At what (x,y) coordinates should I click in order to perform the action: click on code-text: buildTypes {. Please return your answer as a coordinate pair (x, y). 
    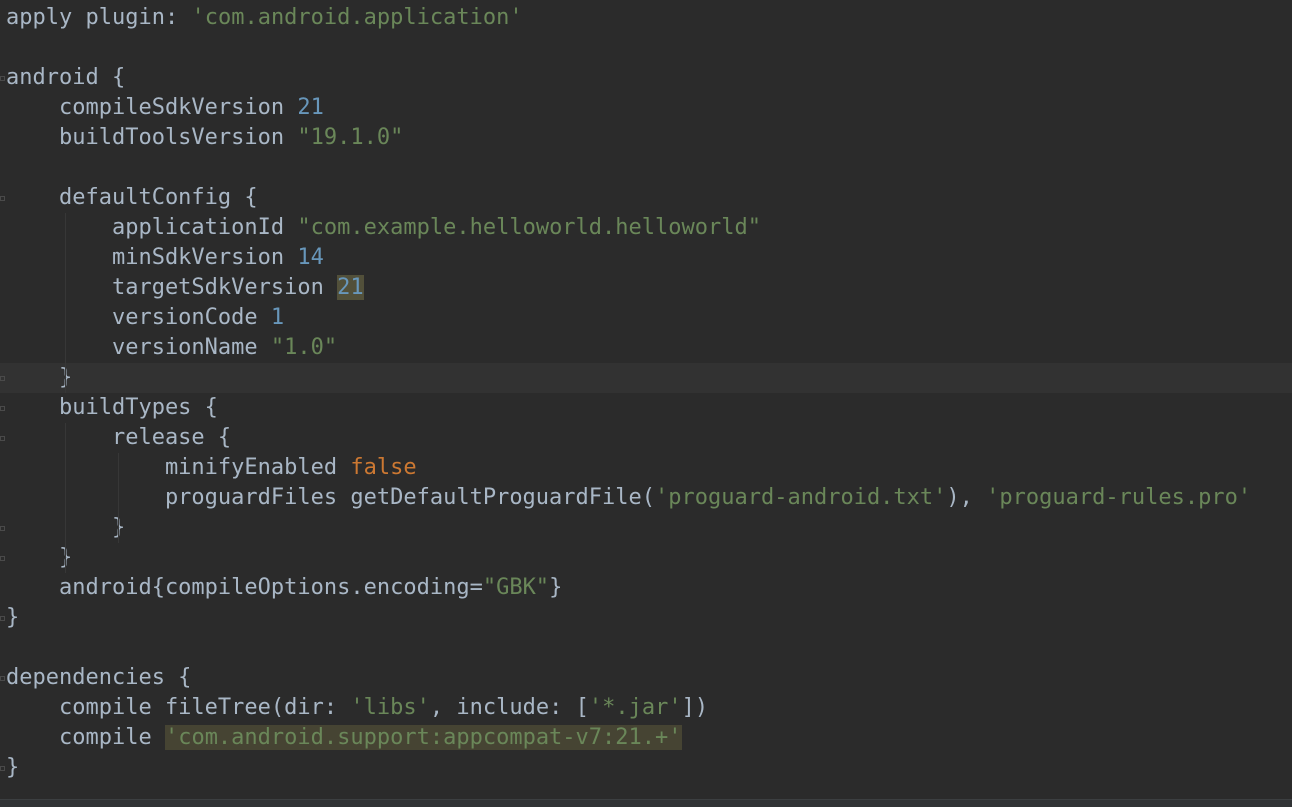
    Looking at the image, I should click on (112, 408).